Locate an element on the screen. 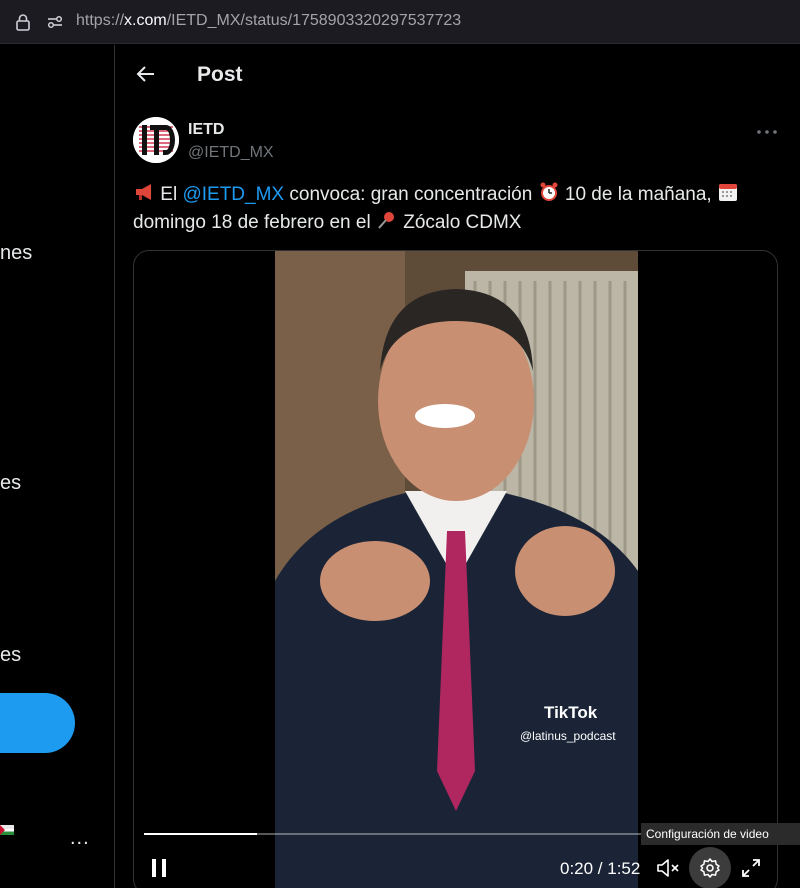  gear-icon is located at coordinates (710, 868).